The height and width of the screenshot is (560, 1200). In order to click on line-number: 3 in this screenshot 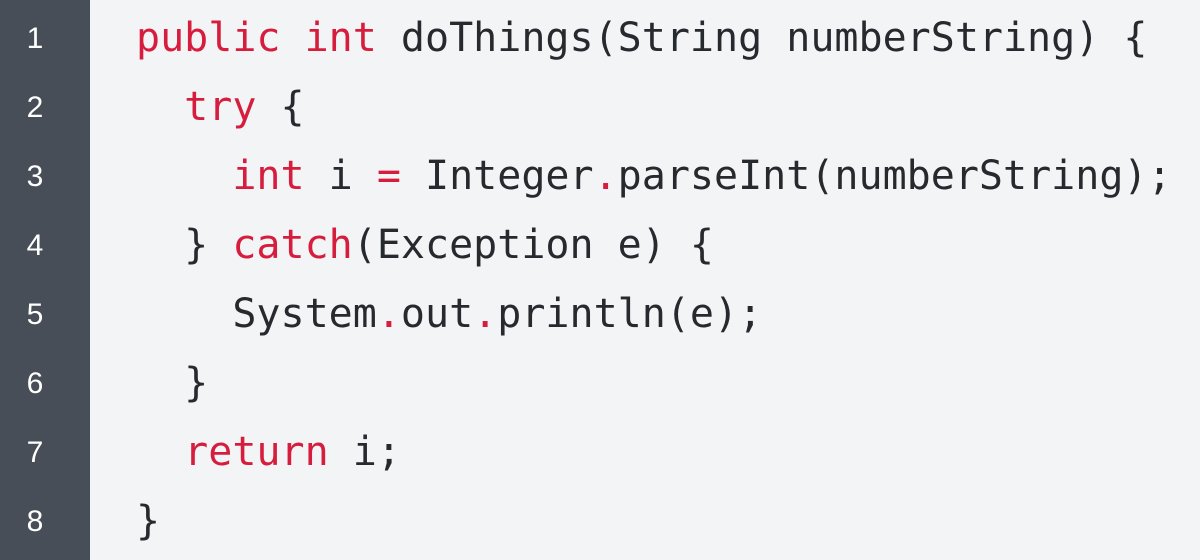, I will do `click(35, 176)`.